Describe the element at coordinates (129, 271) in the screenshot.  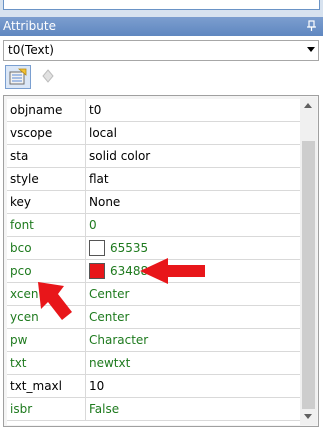
I see `property-value: 63488` at that location.